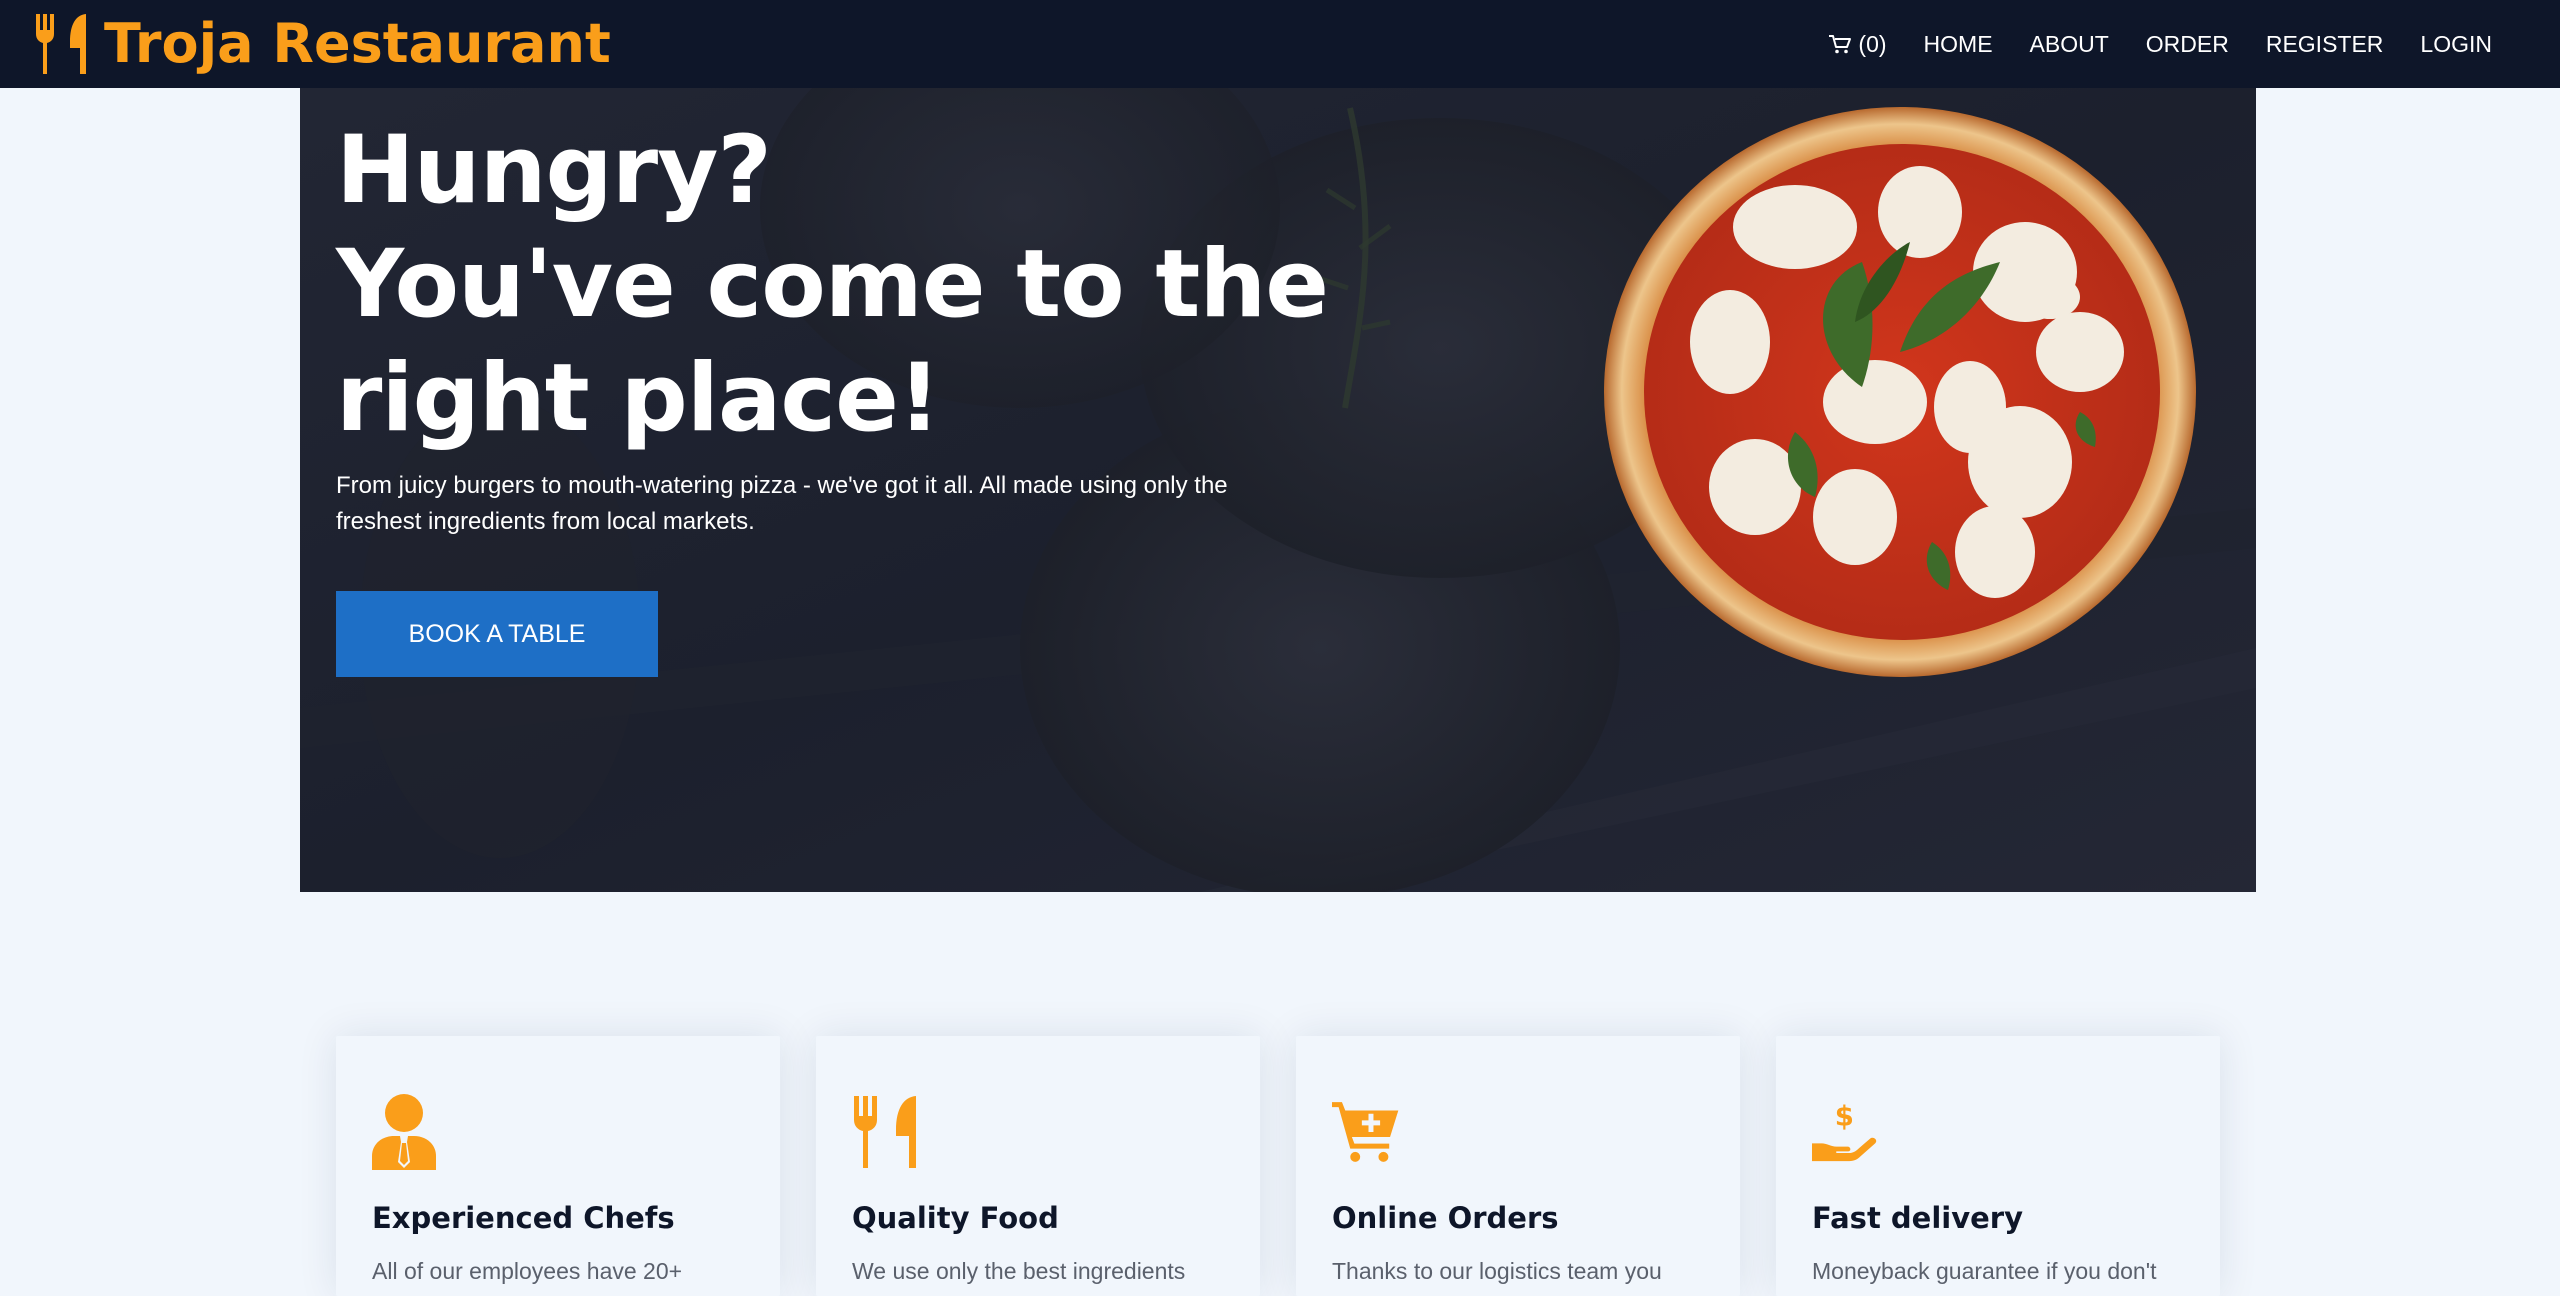 This screenshot has height=1296, width=2560. Describe the element at coordinates (357, 43) in the screenshot. I see `brand-name: Troja Restaurant` at that location.